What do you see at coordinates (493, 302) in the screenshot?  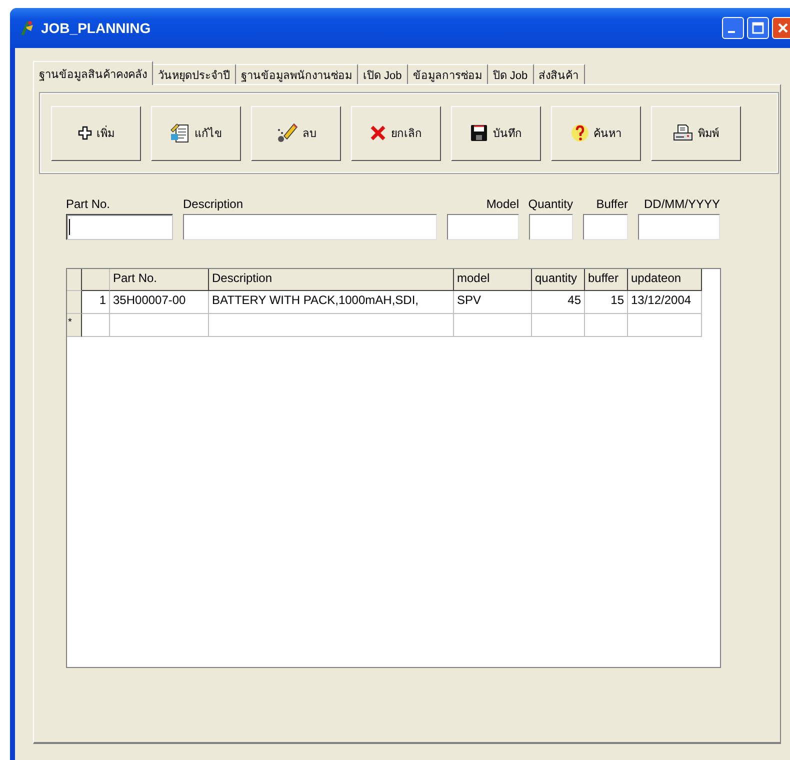 I see `table-cell: SPV` at bounding box center [493, 302].